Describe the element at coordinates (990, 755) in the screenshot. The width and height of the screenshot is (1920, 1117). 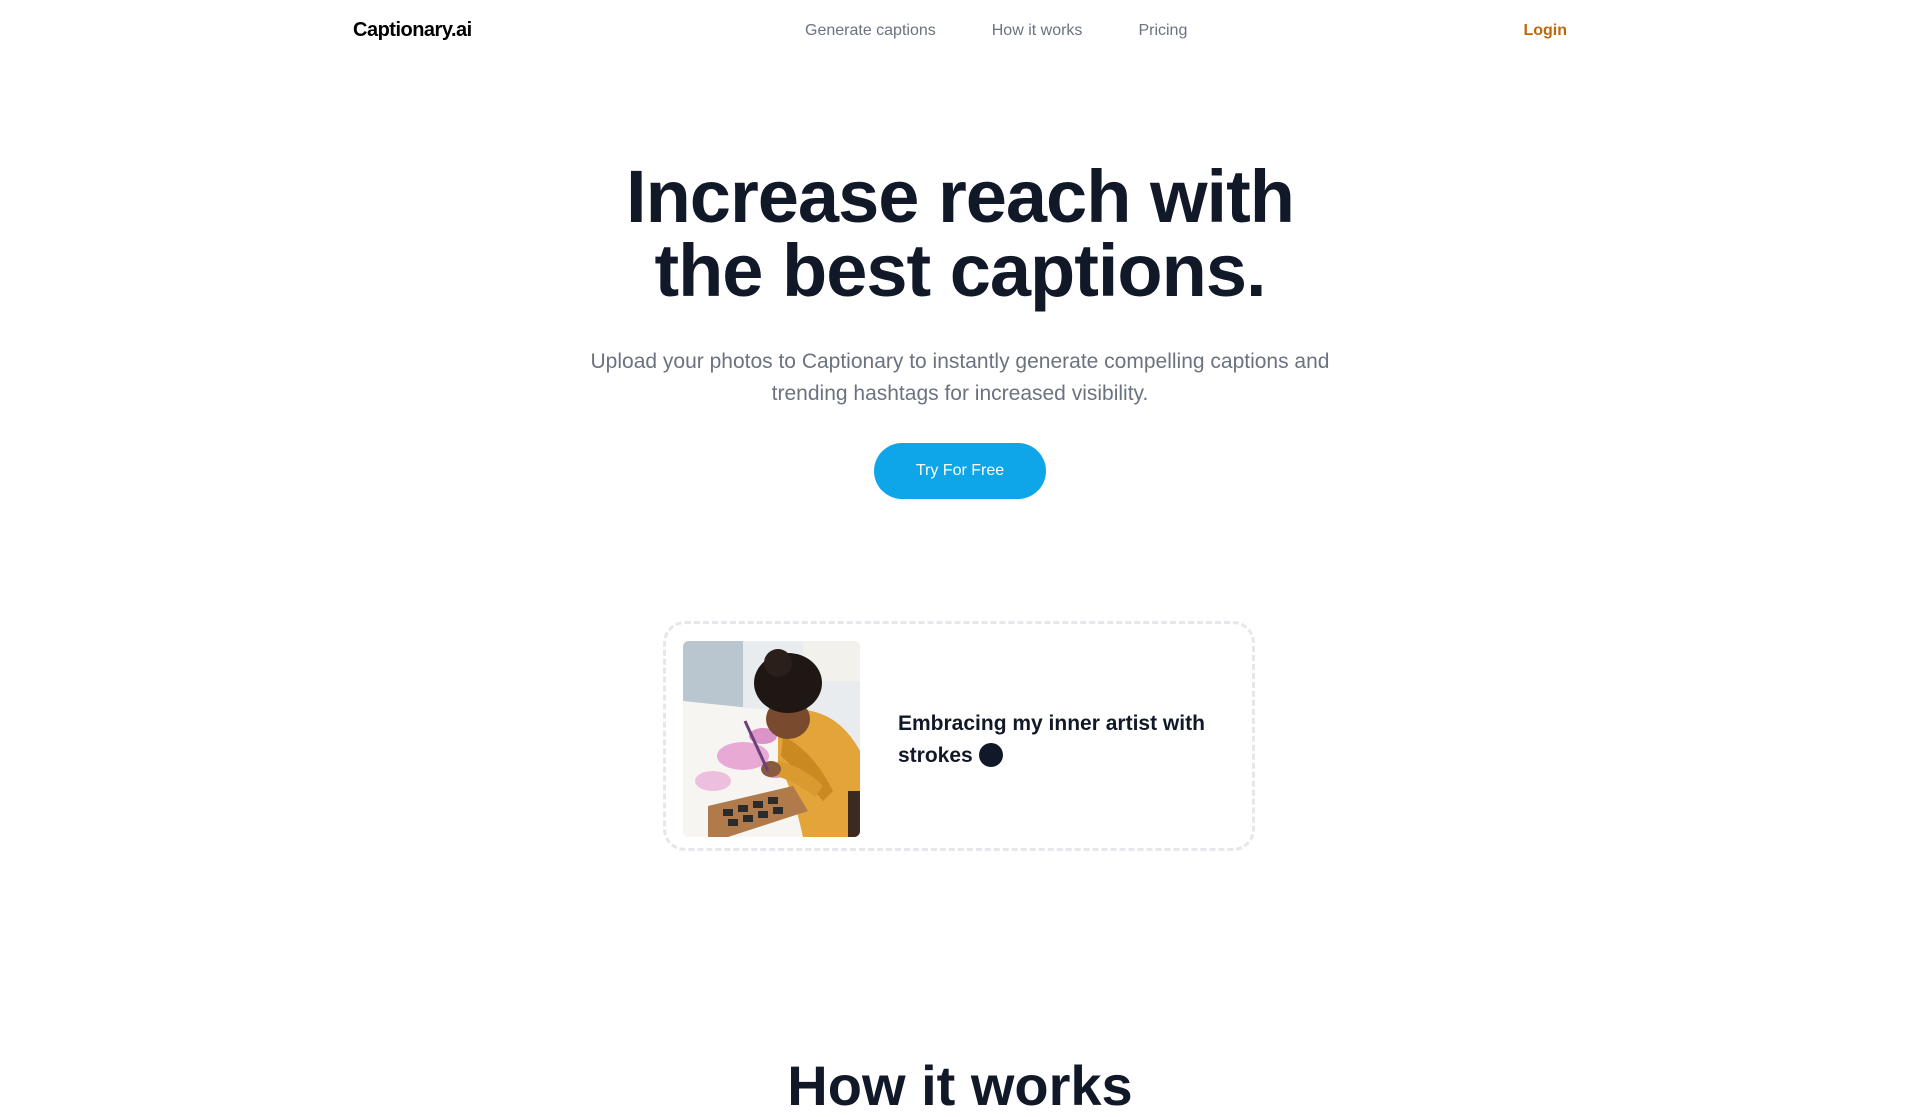
I see `palette-emoji-icon` at that location.